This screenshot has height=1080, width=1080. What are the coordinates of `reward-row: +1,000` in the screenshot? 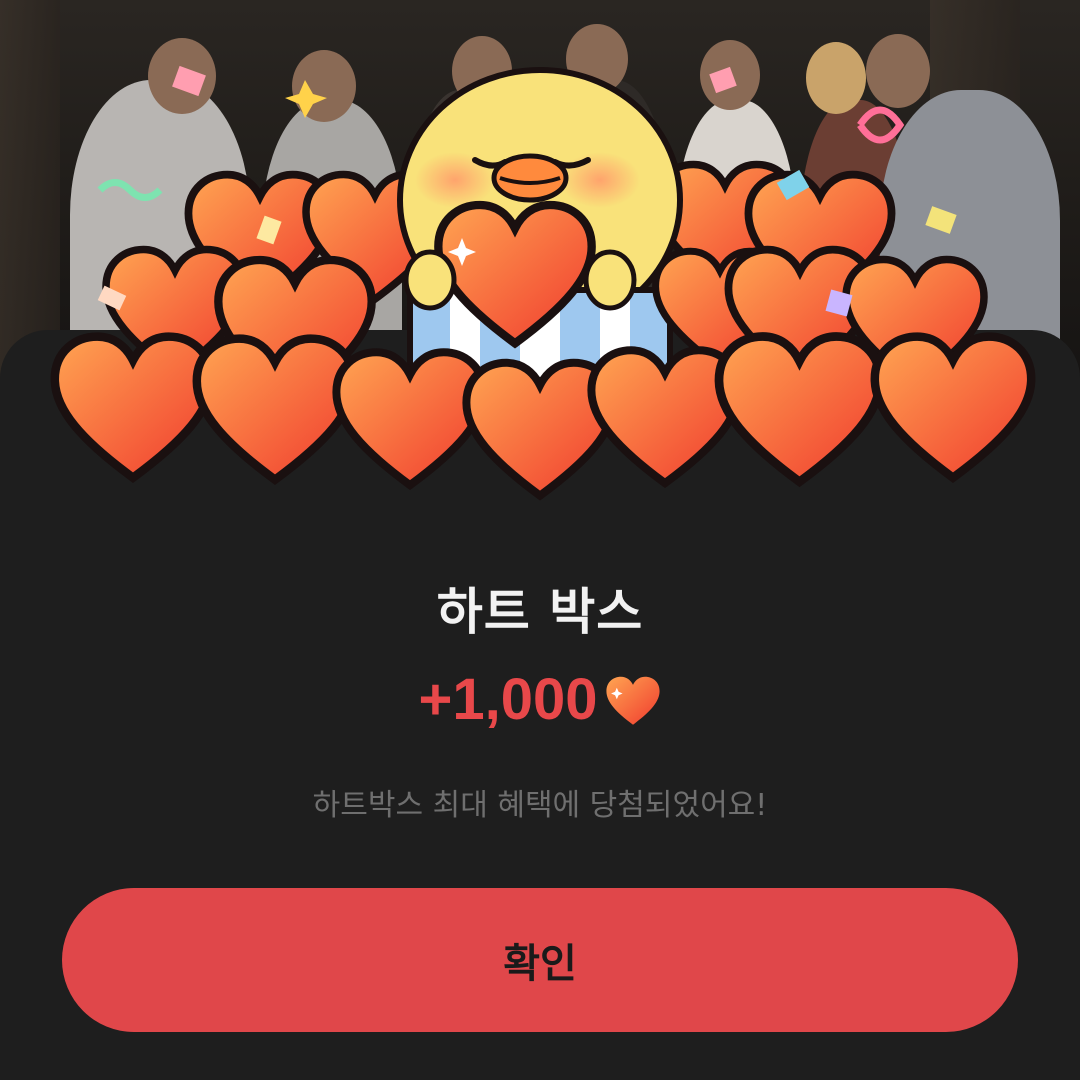 It's located at (540, 699).